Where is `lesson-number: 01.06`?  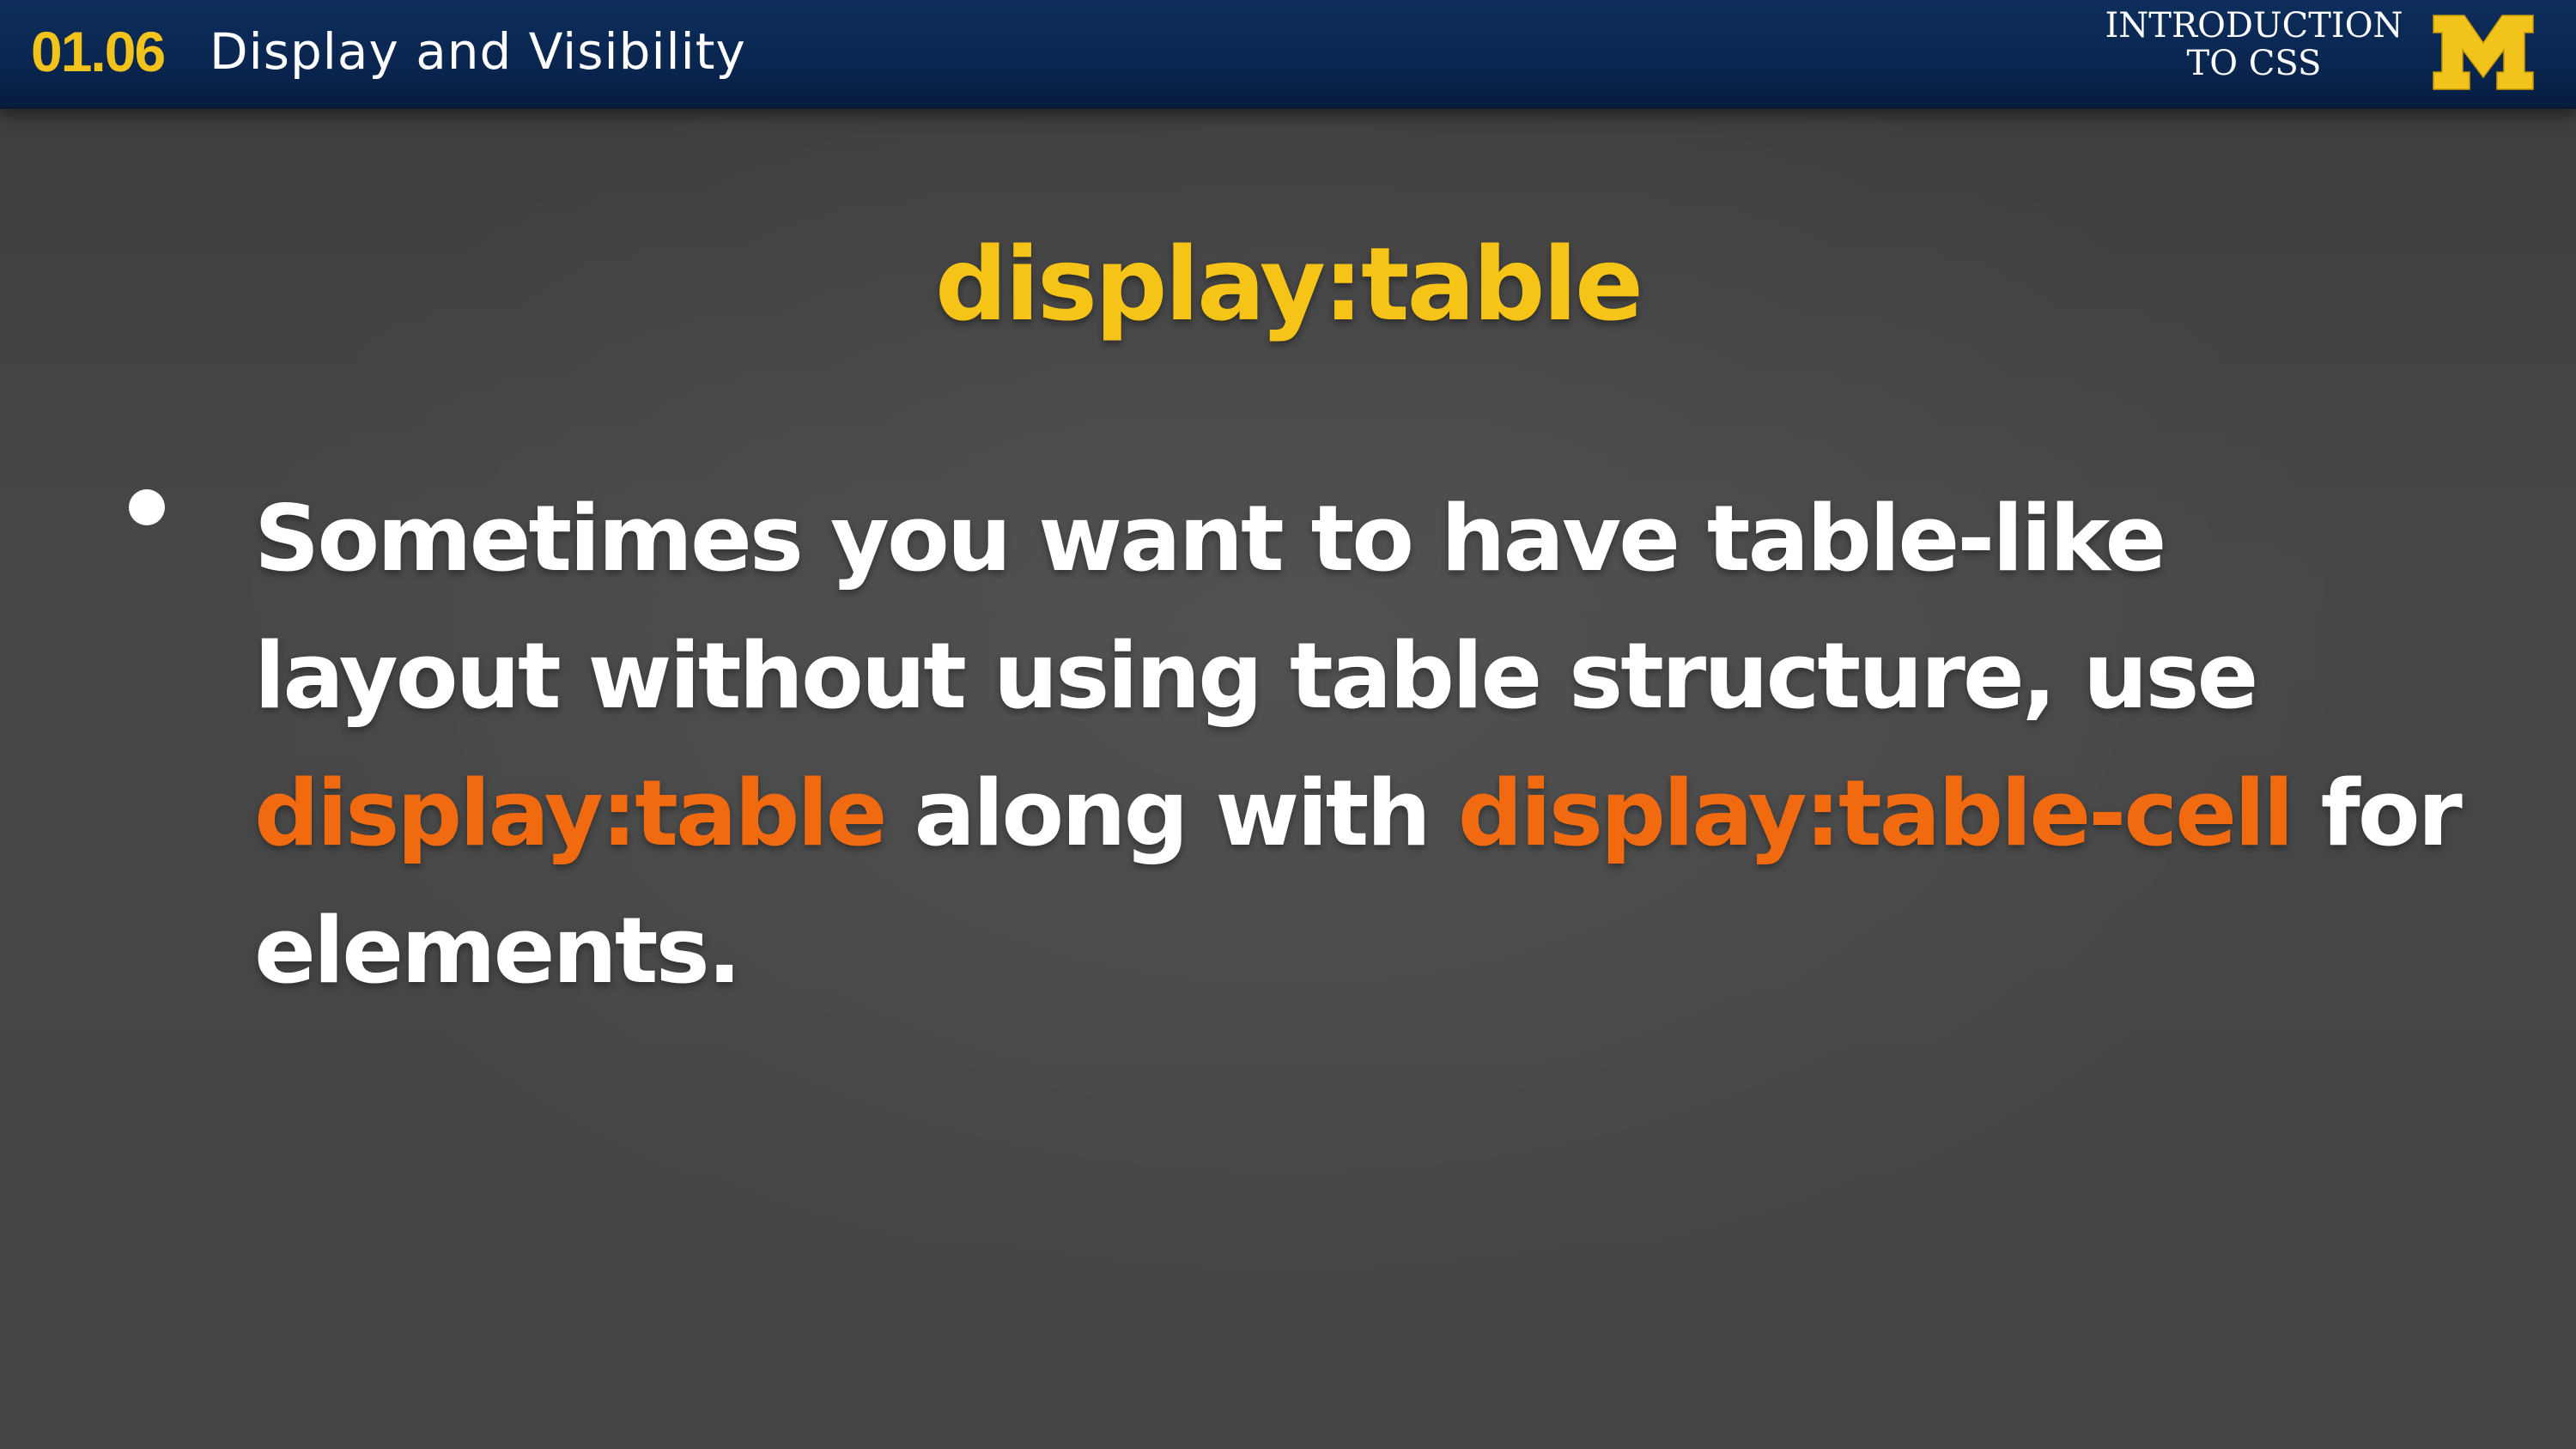
lesson-number: 01.06 is located at coordinates (98, 51).